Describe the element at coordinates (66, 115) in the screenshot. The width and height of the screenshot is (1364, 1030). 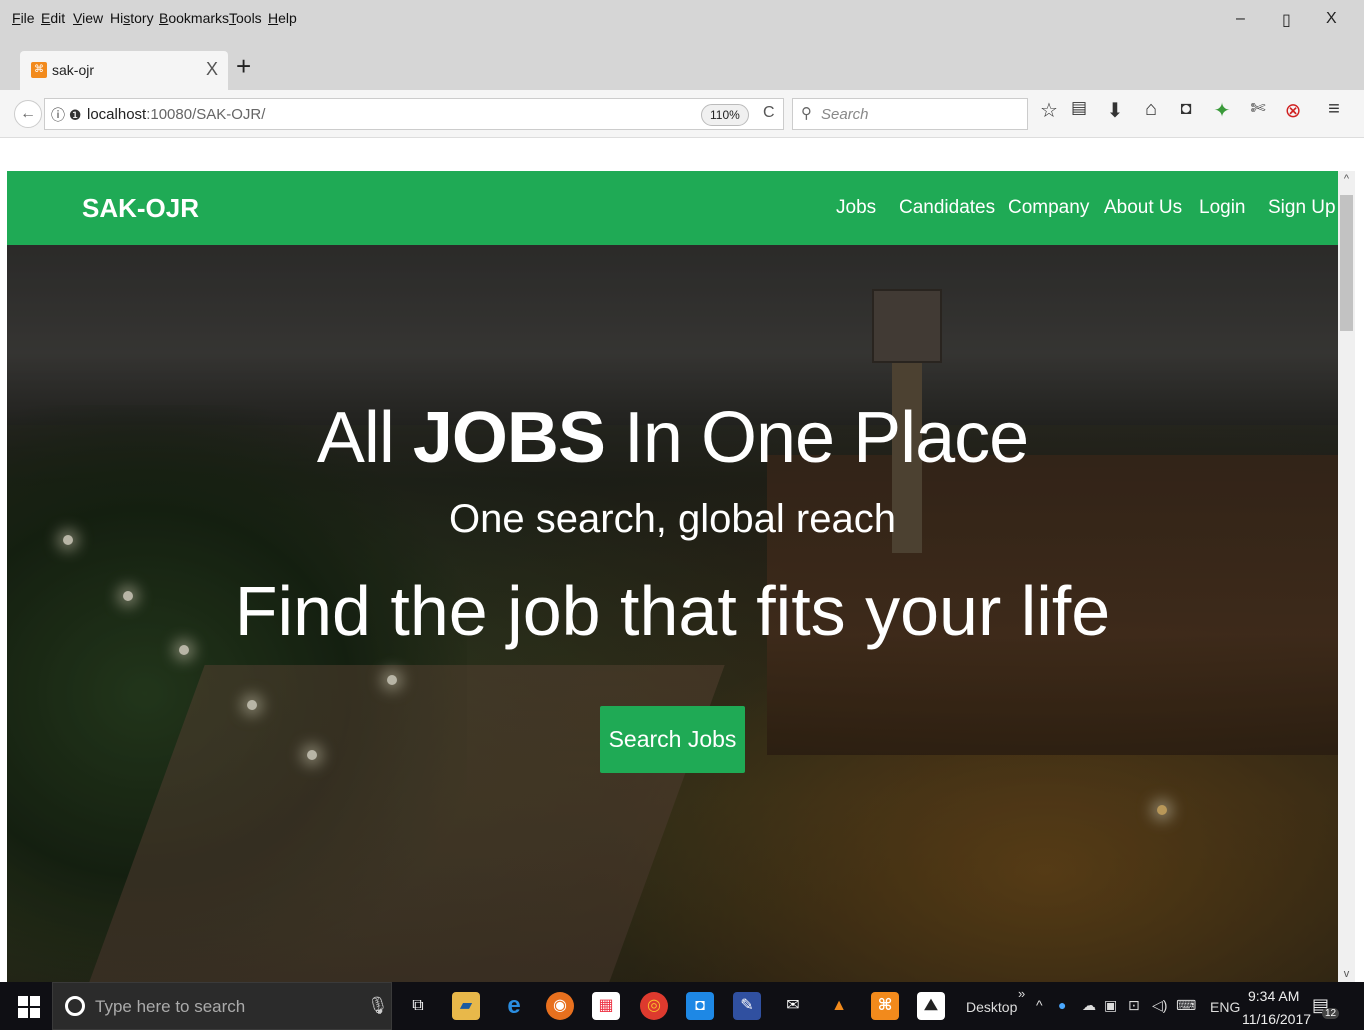
I see `site-info-icon: ⓘ ❶` at that location.